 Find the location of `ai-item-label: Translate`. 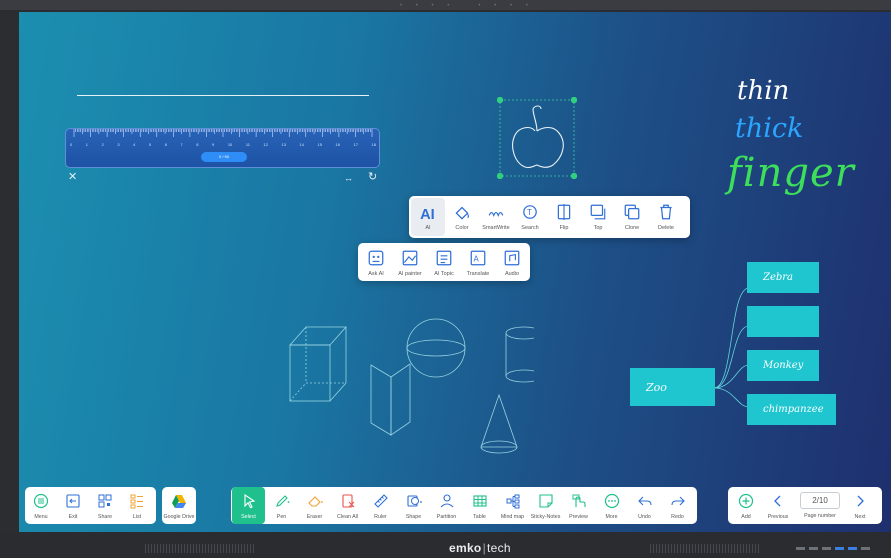

ai-item-label: Translate is located at coordinates (478, 274).